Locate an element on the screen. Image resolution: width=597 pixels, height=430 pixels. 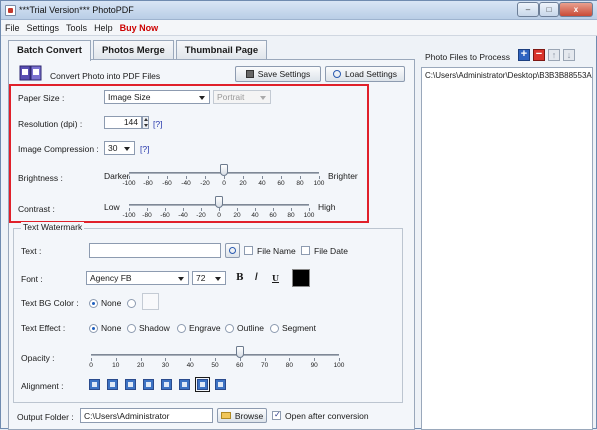
brightness-max-label: Brighter is located at coordinates (343, 176).